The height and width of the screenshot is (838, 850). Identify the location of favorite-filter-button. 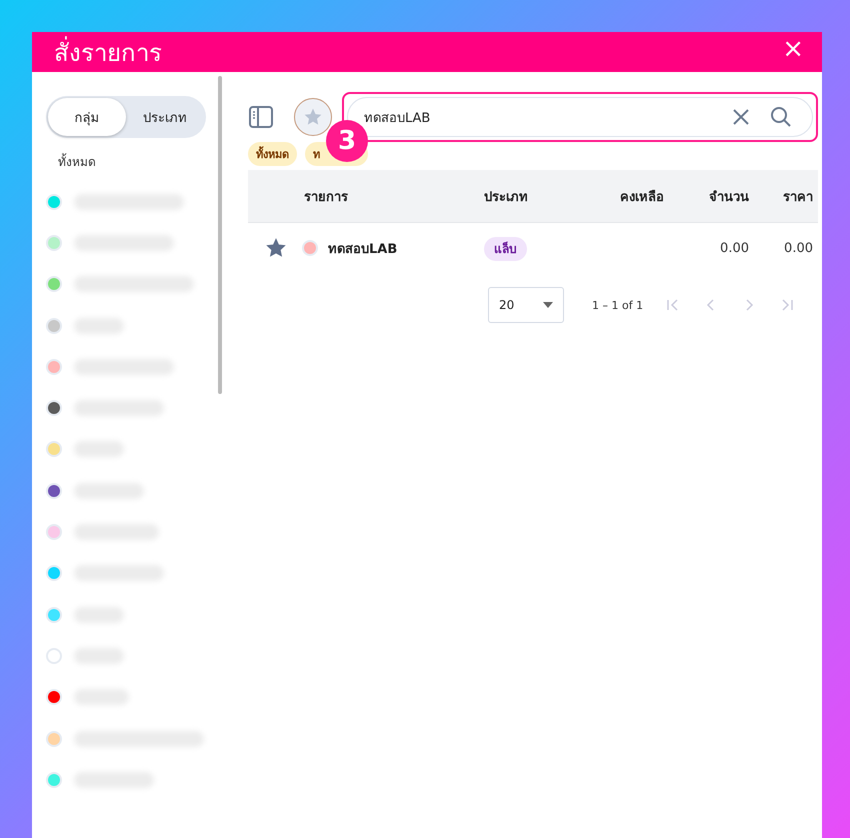
(313, 117).